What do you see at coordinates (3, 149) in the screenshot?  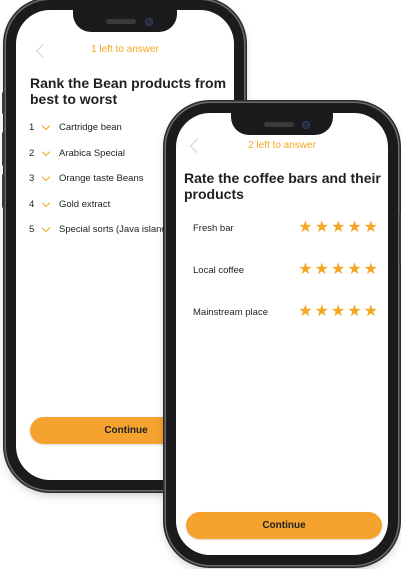 I see `phone-volume-up-button` at bounding box center [3, 149].